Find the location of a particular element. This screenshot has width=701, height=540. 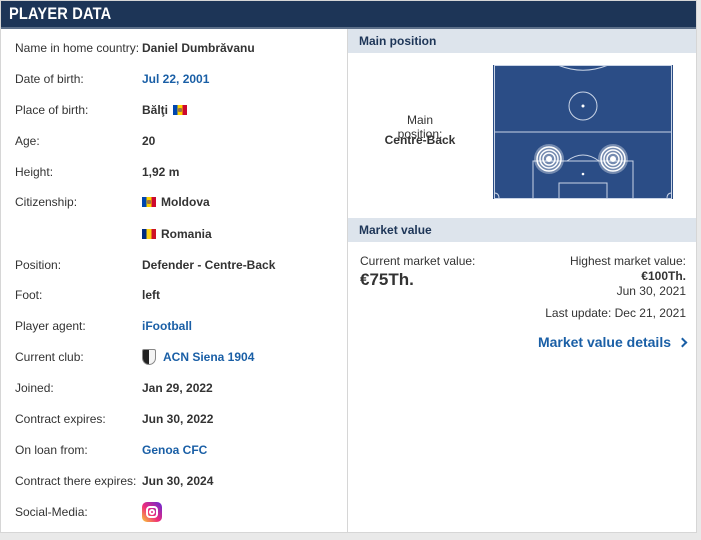

detail-row-foot: Foot: left is located at coordinates (174, 295).